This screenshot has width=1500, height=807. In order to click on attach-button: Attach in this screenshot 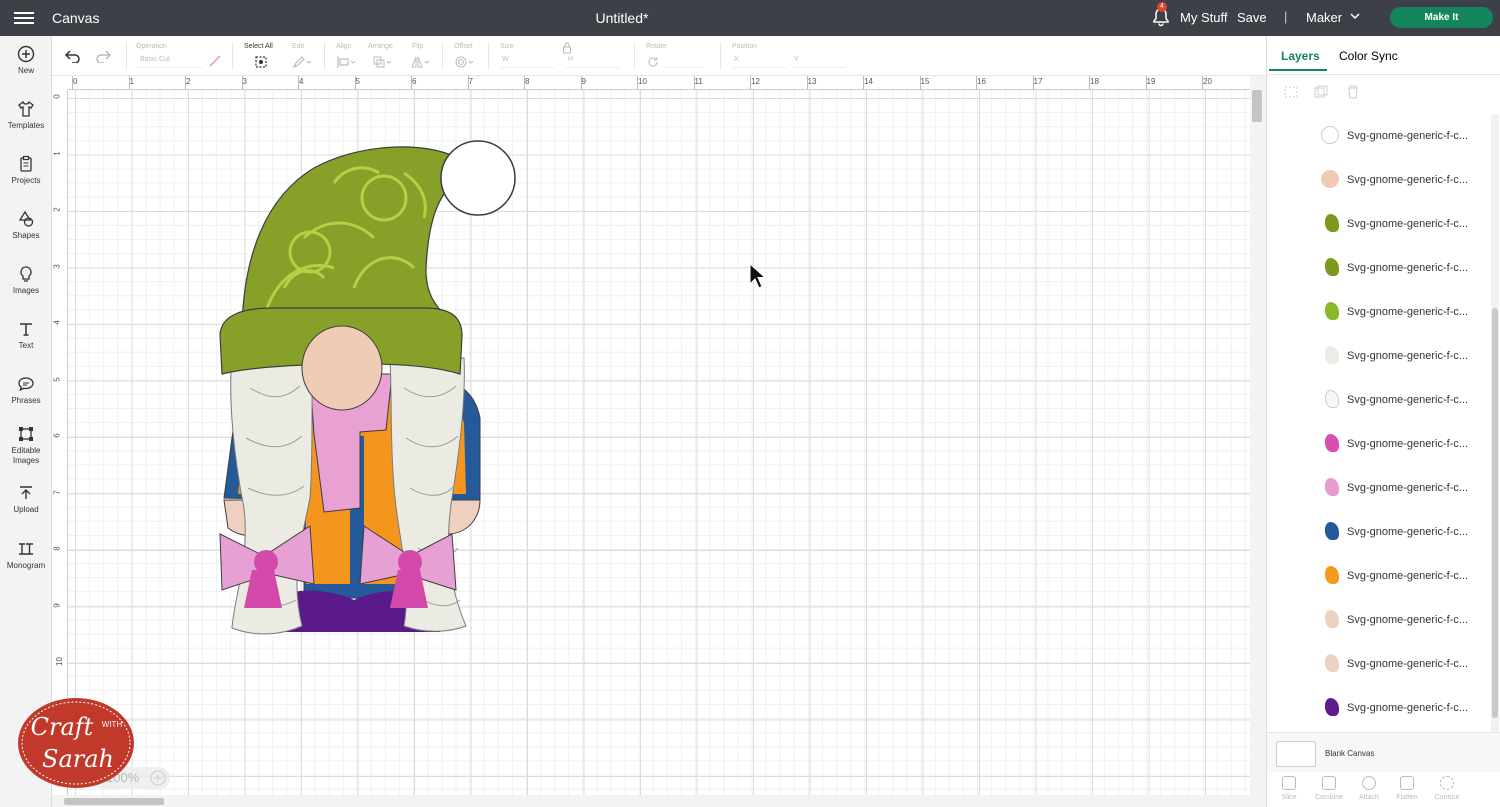, I will do `click(1369, 788)`.